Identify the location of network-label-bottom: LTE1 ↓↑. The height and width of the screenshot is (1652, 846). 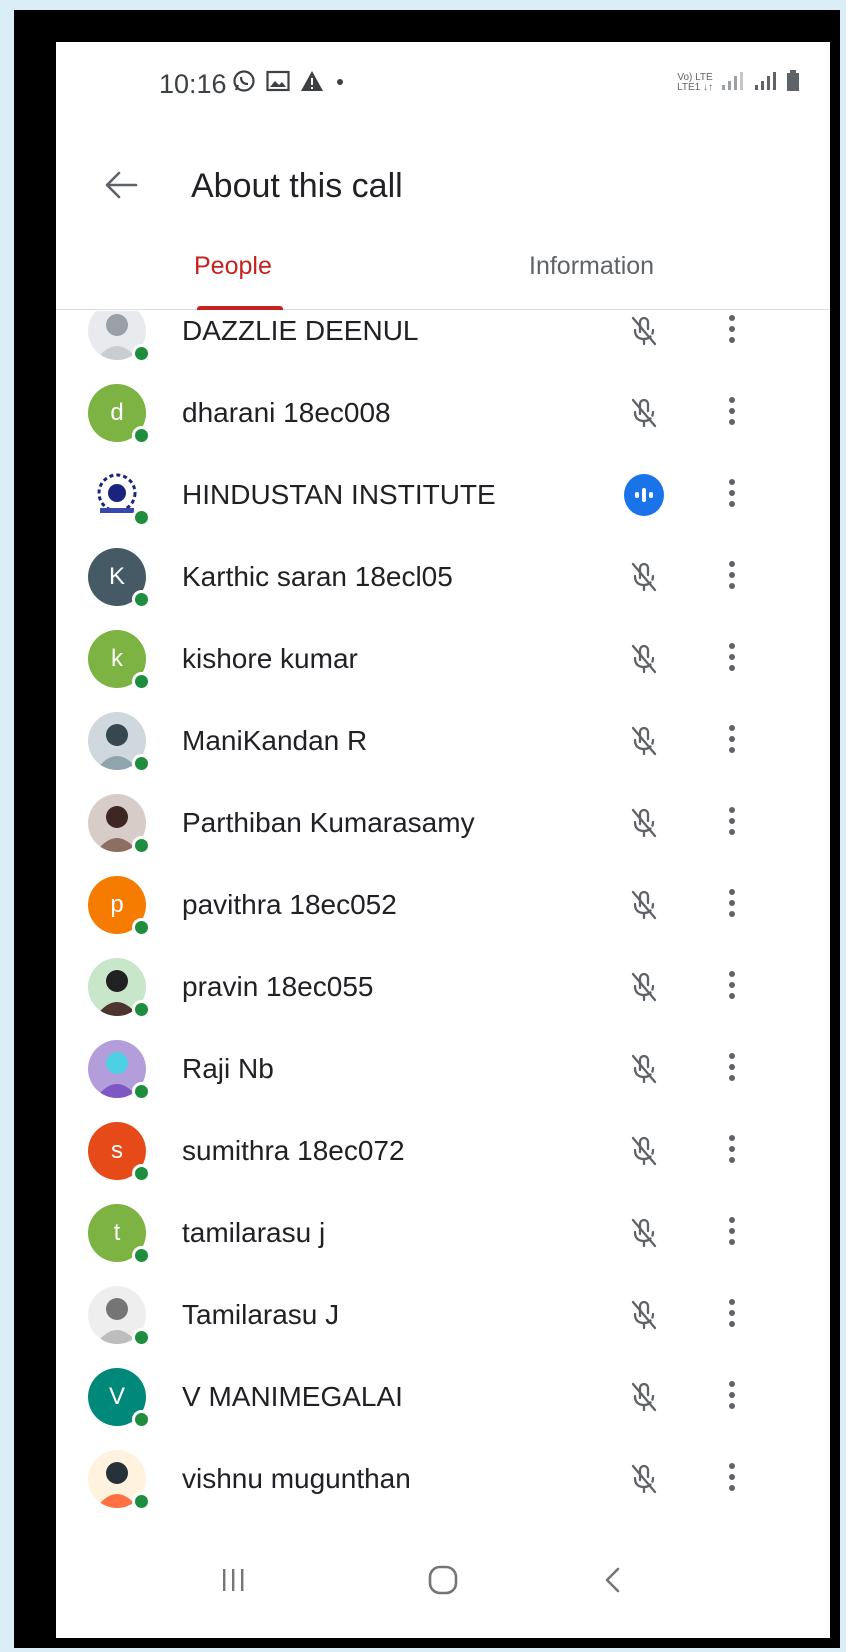
(695, 87).